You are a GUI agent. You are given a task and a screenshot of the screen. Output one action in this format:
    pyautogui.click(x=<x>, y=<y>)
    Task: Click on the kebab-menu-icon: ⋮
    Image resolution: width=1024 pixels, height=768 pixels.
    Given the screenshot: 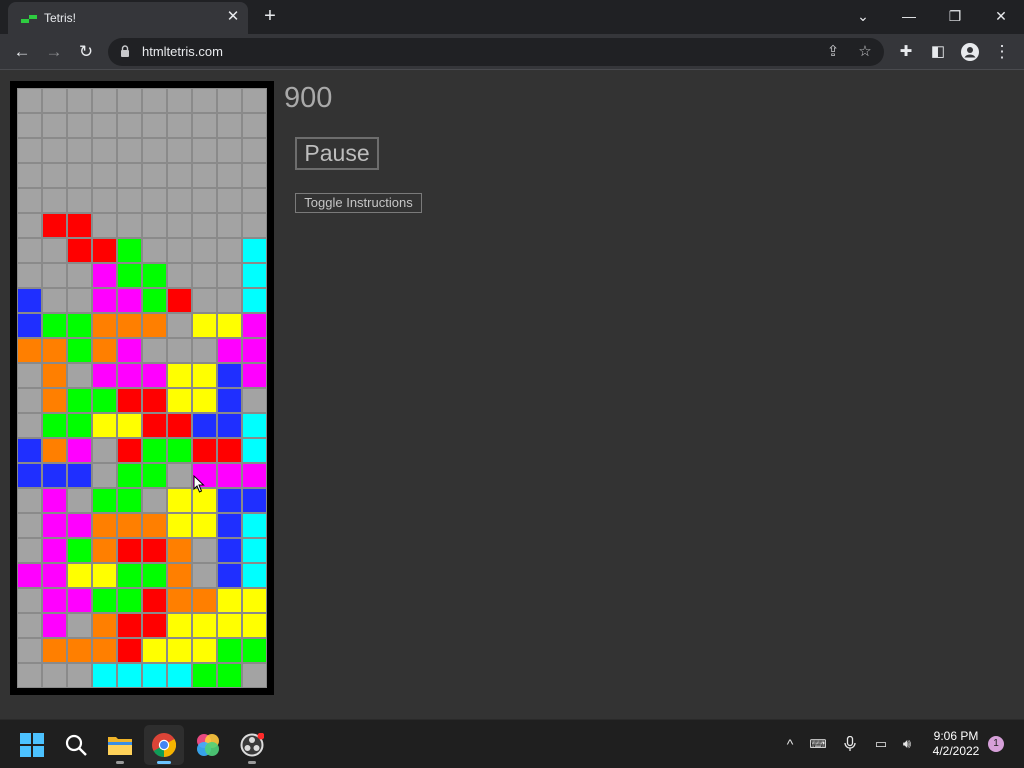 What is the action you would take?
    pyautogui.click(x=1002, y=52)
    